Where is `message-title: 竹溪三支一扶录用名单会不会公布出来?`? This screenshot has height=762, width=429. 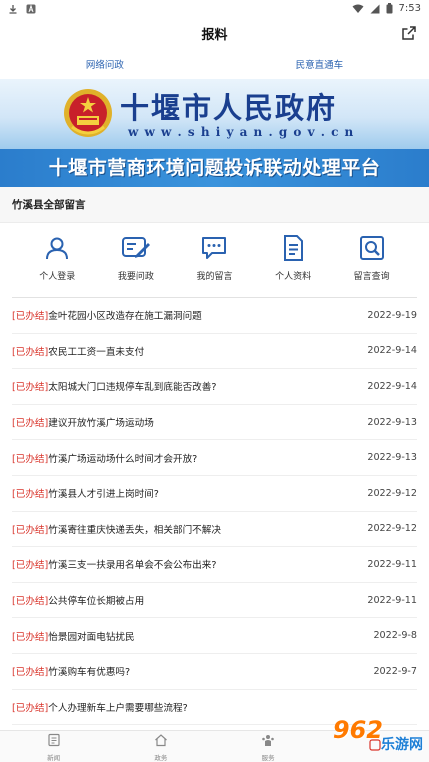 message-title: 竹溪三支一扶录用名单会不会公布出来? is located at coordinates (132, 566).